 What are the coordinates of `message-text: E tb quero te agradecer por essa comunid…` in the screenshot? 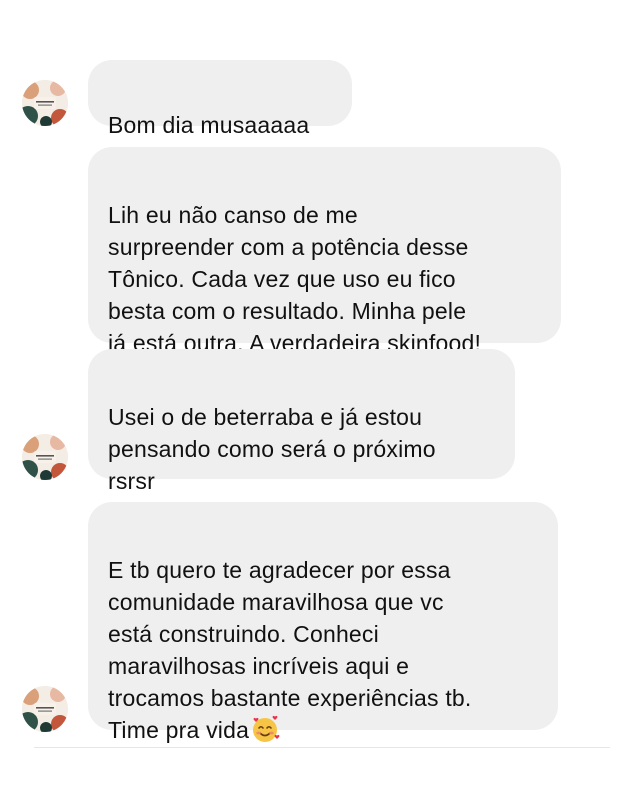 It's located at (290, 650).